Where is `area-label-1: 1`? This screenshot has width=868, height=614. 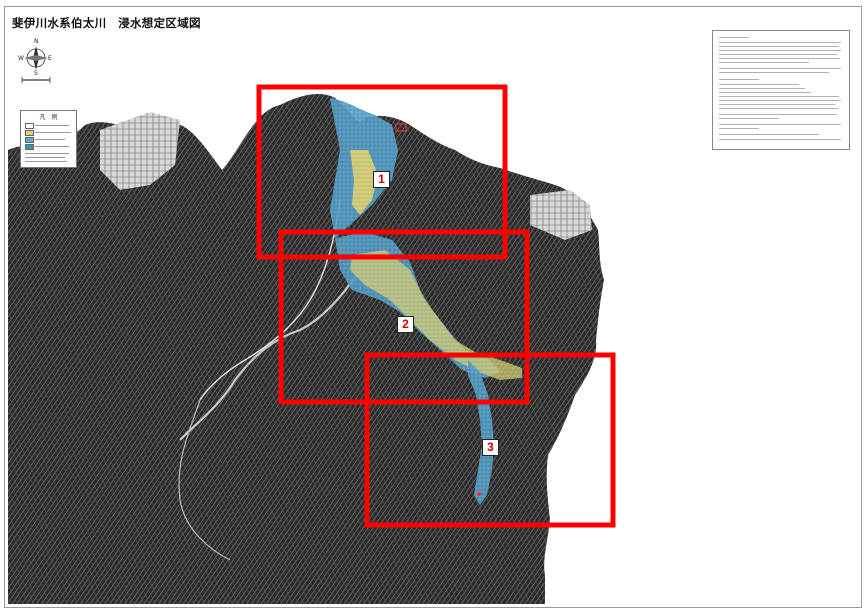 area-label-1: 1 is located at coordinates (381, 179).